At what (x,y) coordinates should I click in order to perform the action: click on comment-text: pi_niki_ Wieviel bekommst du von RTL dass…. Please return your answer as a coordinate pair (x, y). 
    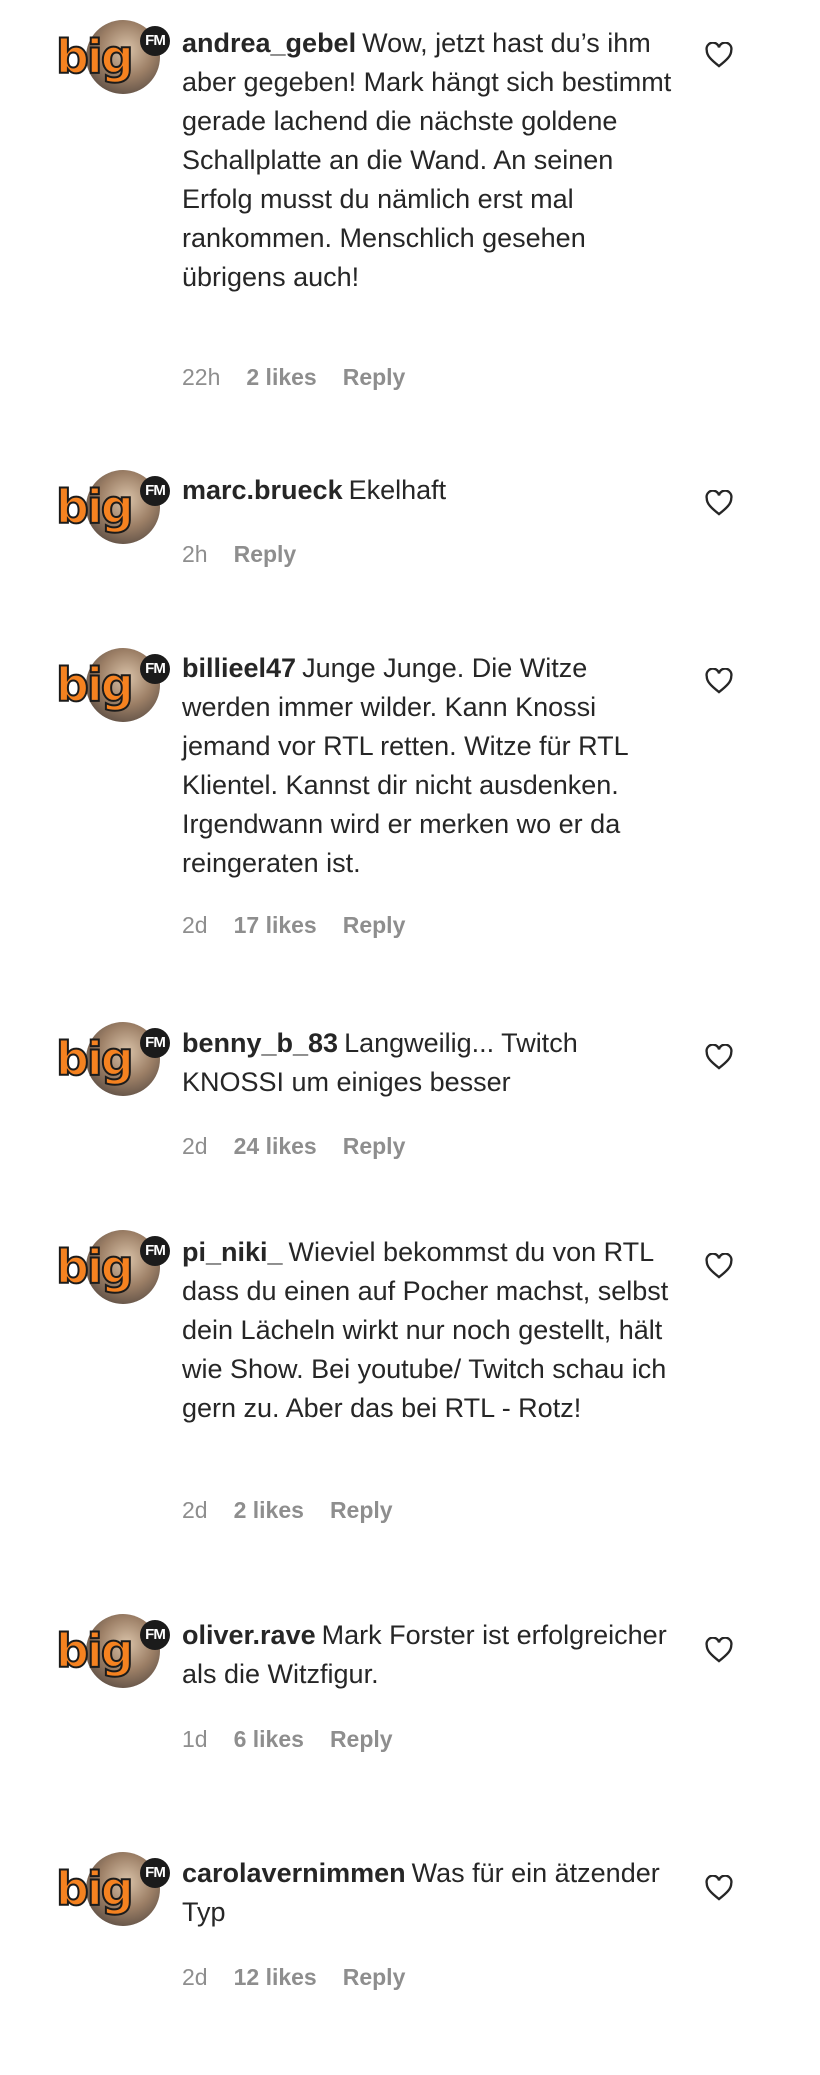
    Looking at the image, I should click on (432, 1330).